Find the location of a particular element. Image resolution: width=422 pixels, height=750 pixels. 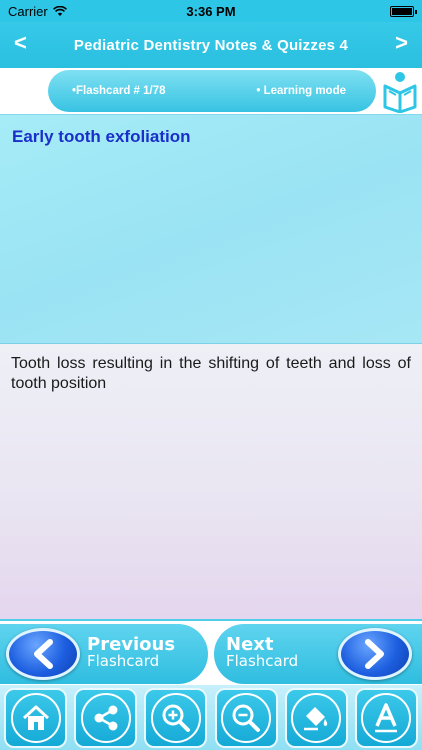

next-main-label: Next is located at coordinates (250, 644).